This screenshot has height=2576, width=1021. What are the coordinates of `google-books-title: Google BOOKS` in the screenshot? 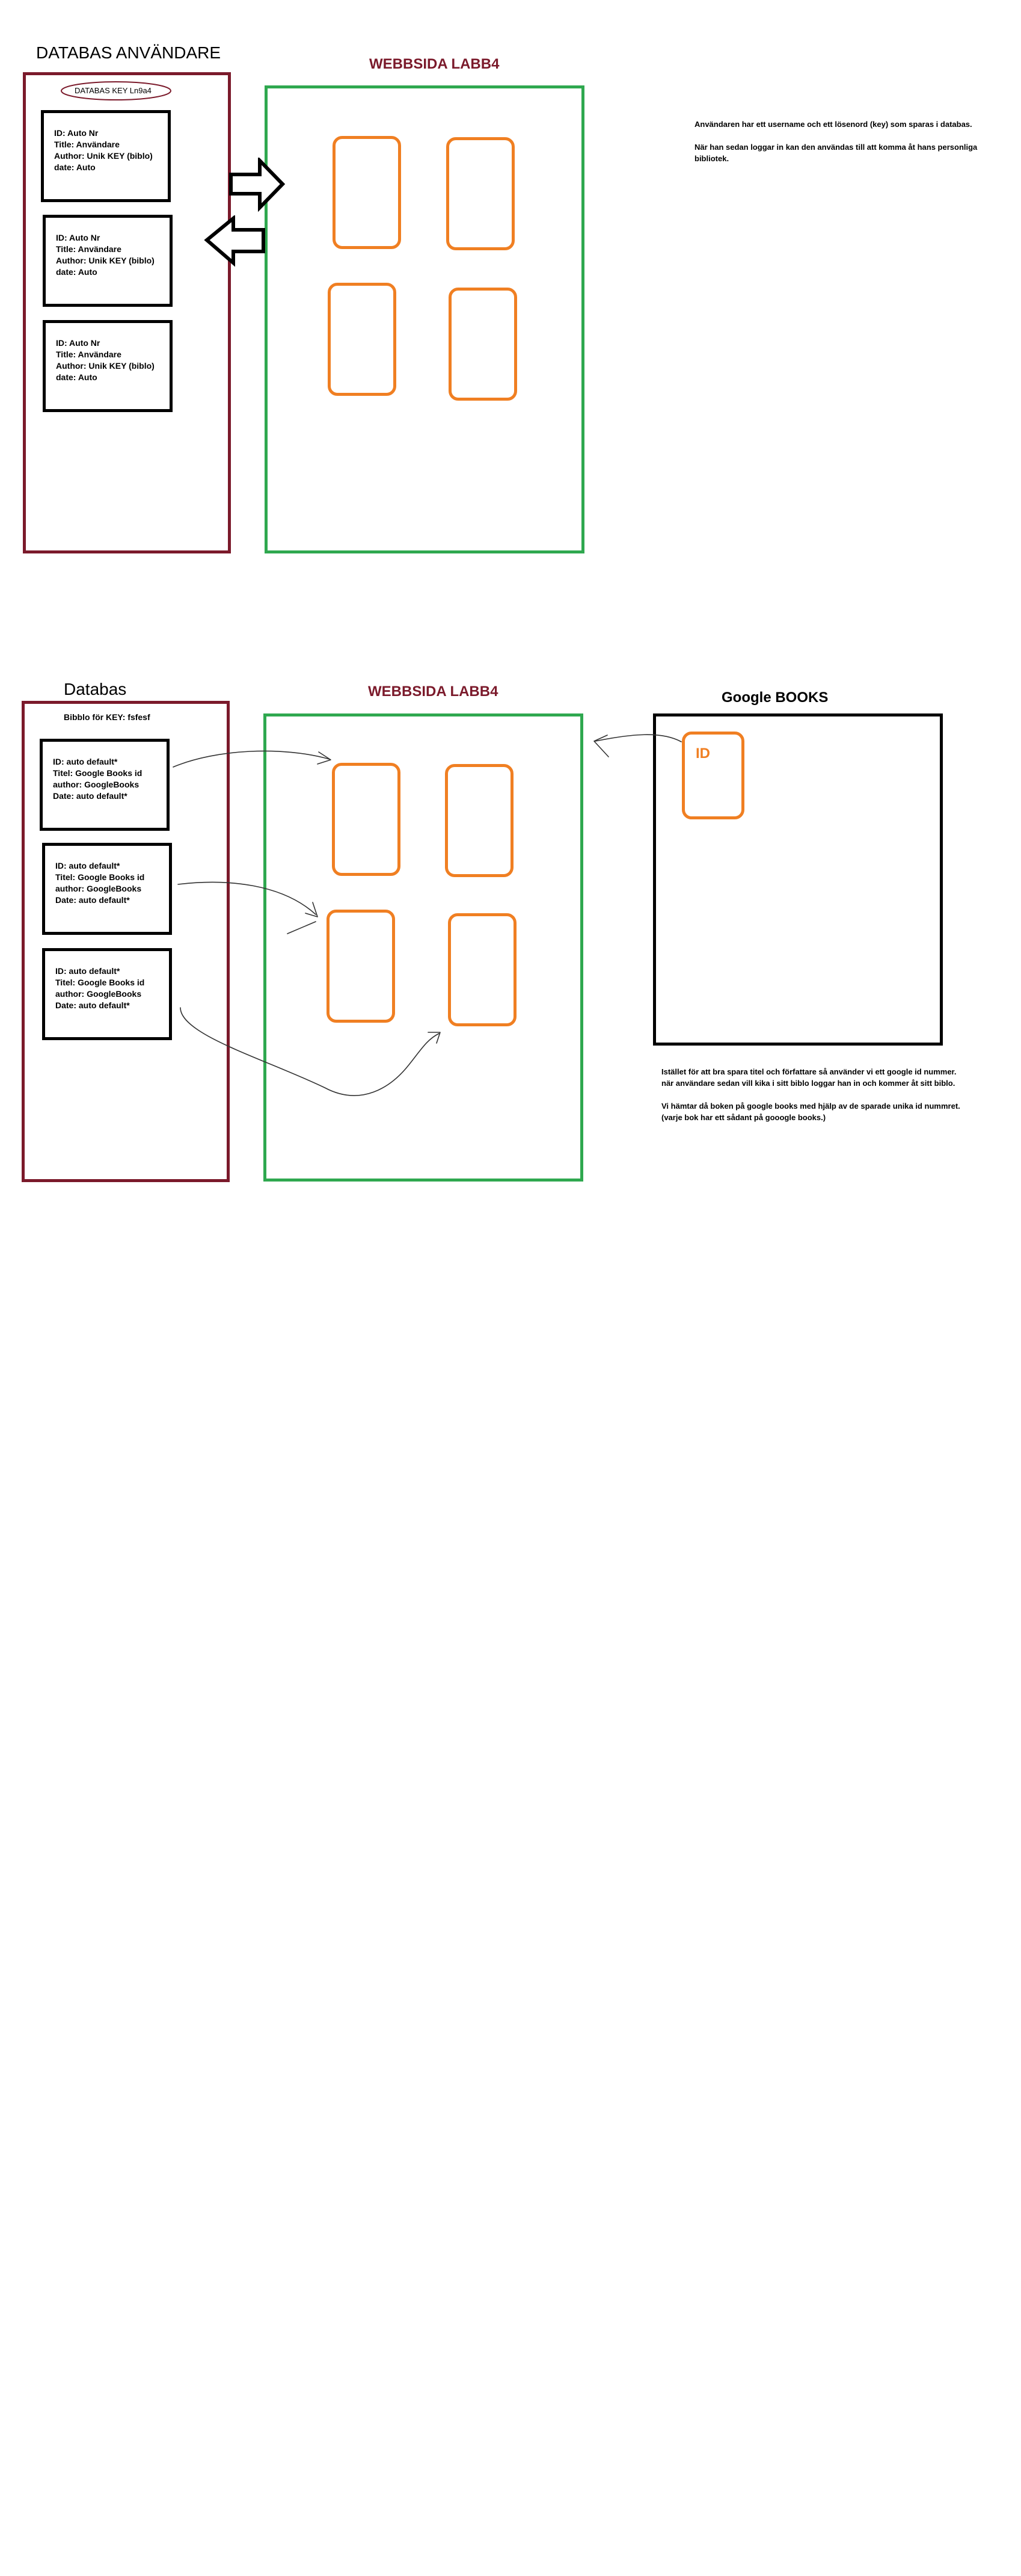 It's located at (776, 697).